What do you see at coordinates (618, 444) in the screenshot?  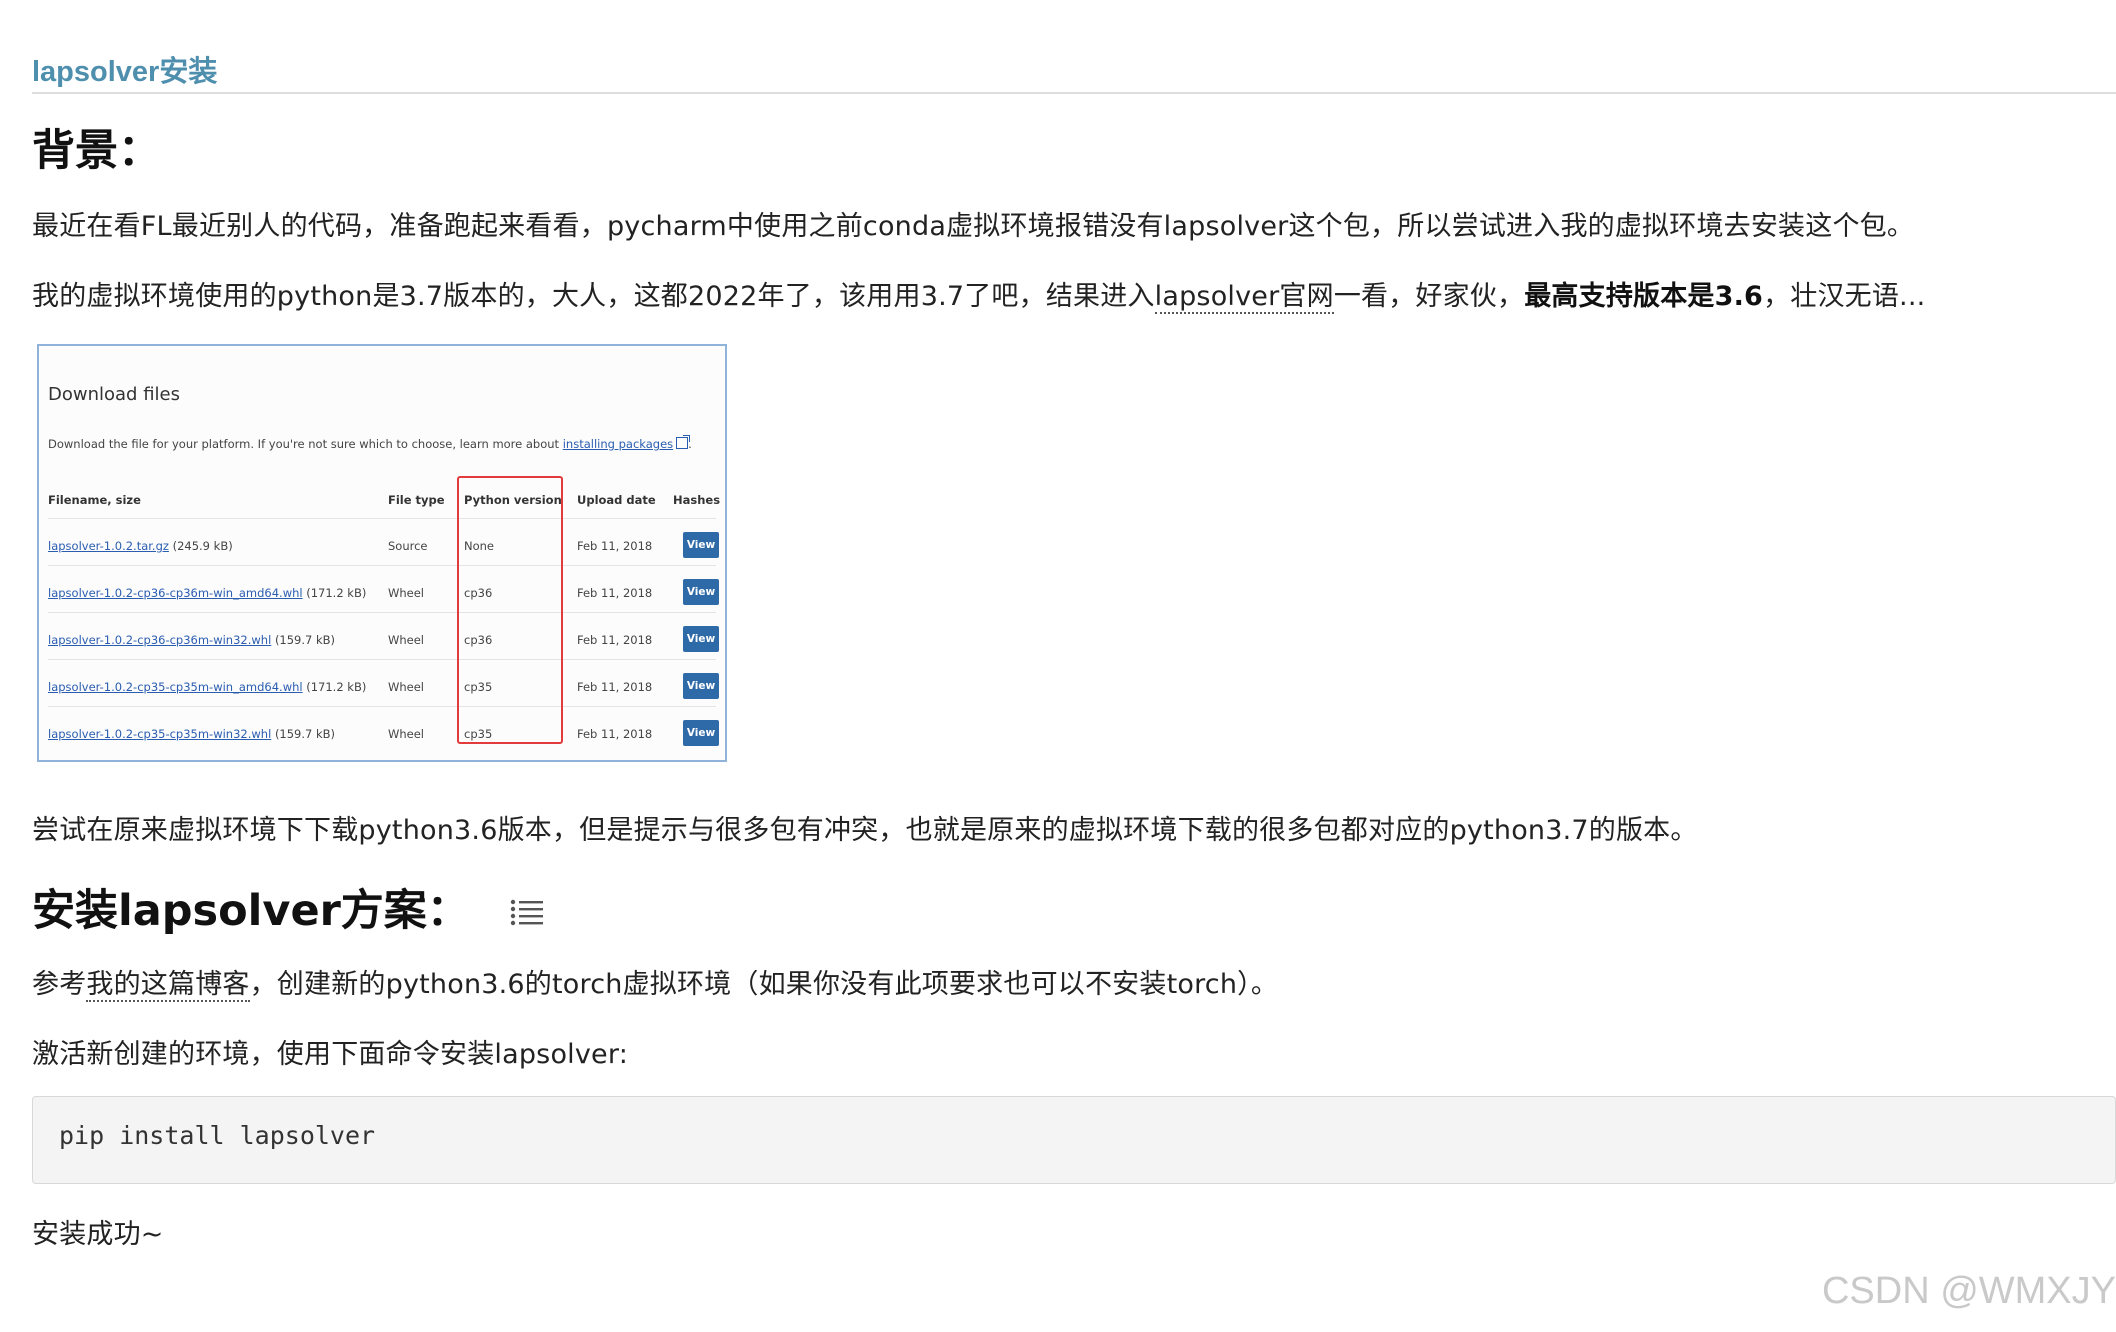 I see `installing-packages-link: installing packages` at bounding box center [618, 444].